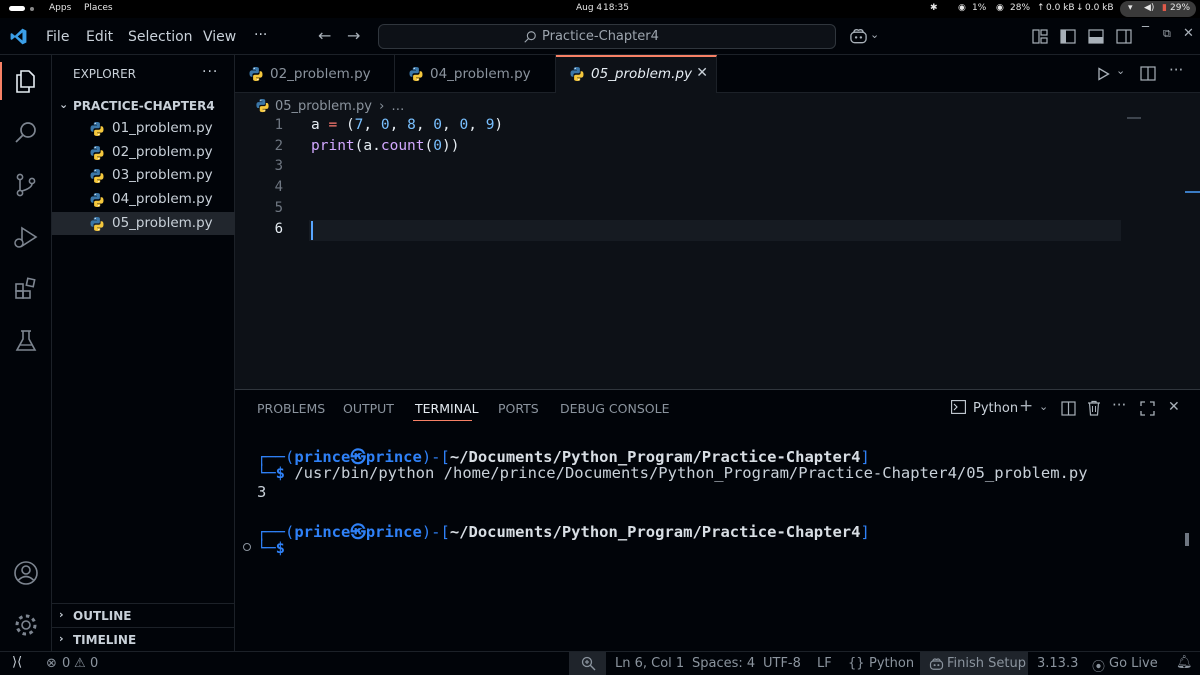 This screenshot has width=1200, height=675. Describe the element at coordinates (26, 341) in the screenshot. I see `testing-flask-icon` at that location.